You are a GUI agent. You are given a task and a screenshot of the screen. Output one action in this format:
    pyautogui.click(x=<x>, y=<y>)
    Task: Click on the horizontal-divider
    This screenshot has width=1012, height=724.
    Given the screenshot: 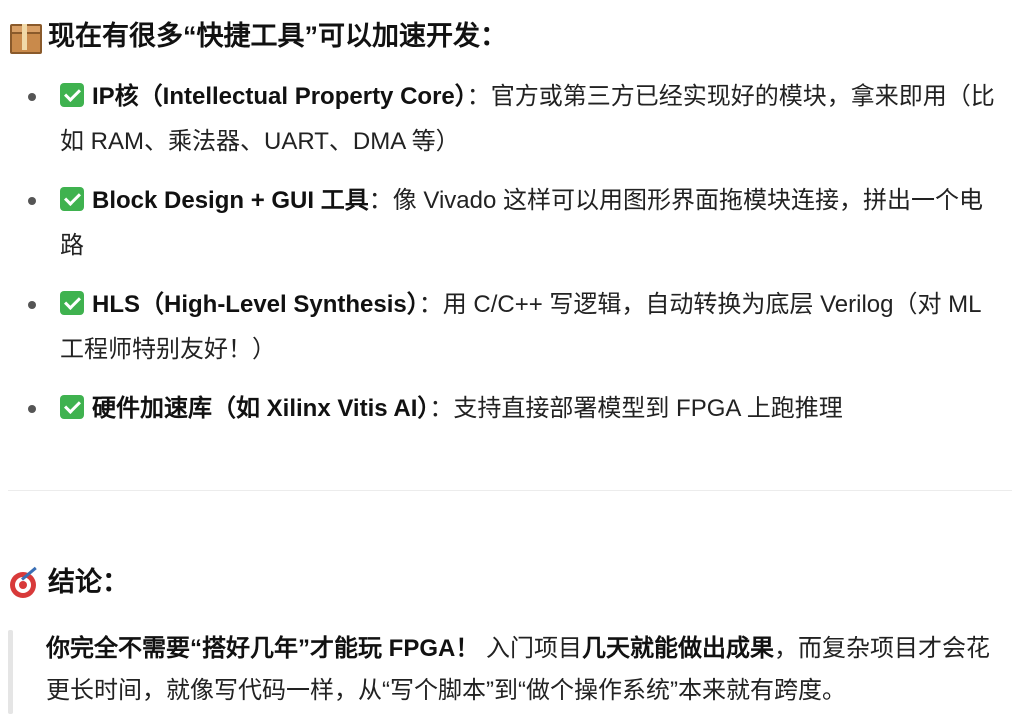 What is the action you would take?
    pyautogui.click(x=510, y=490)
    